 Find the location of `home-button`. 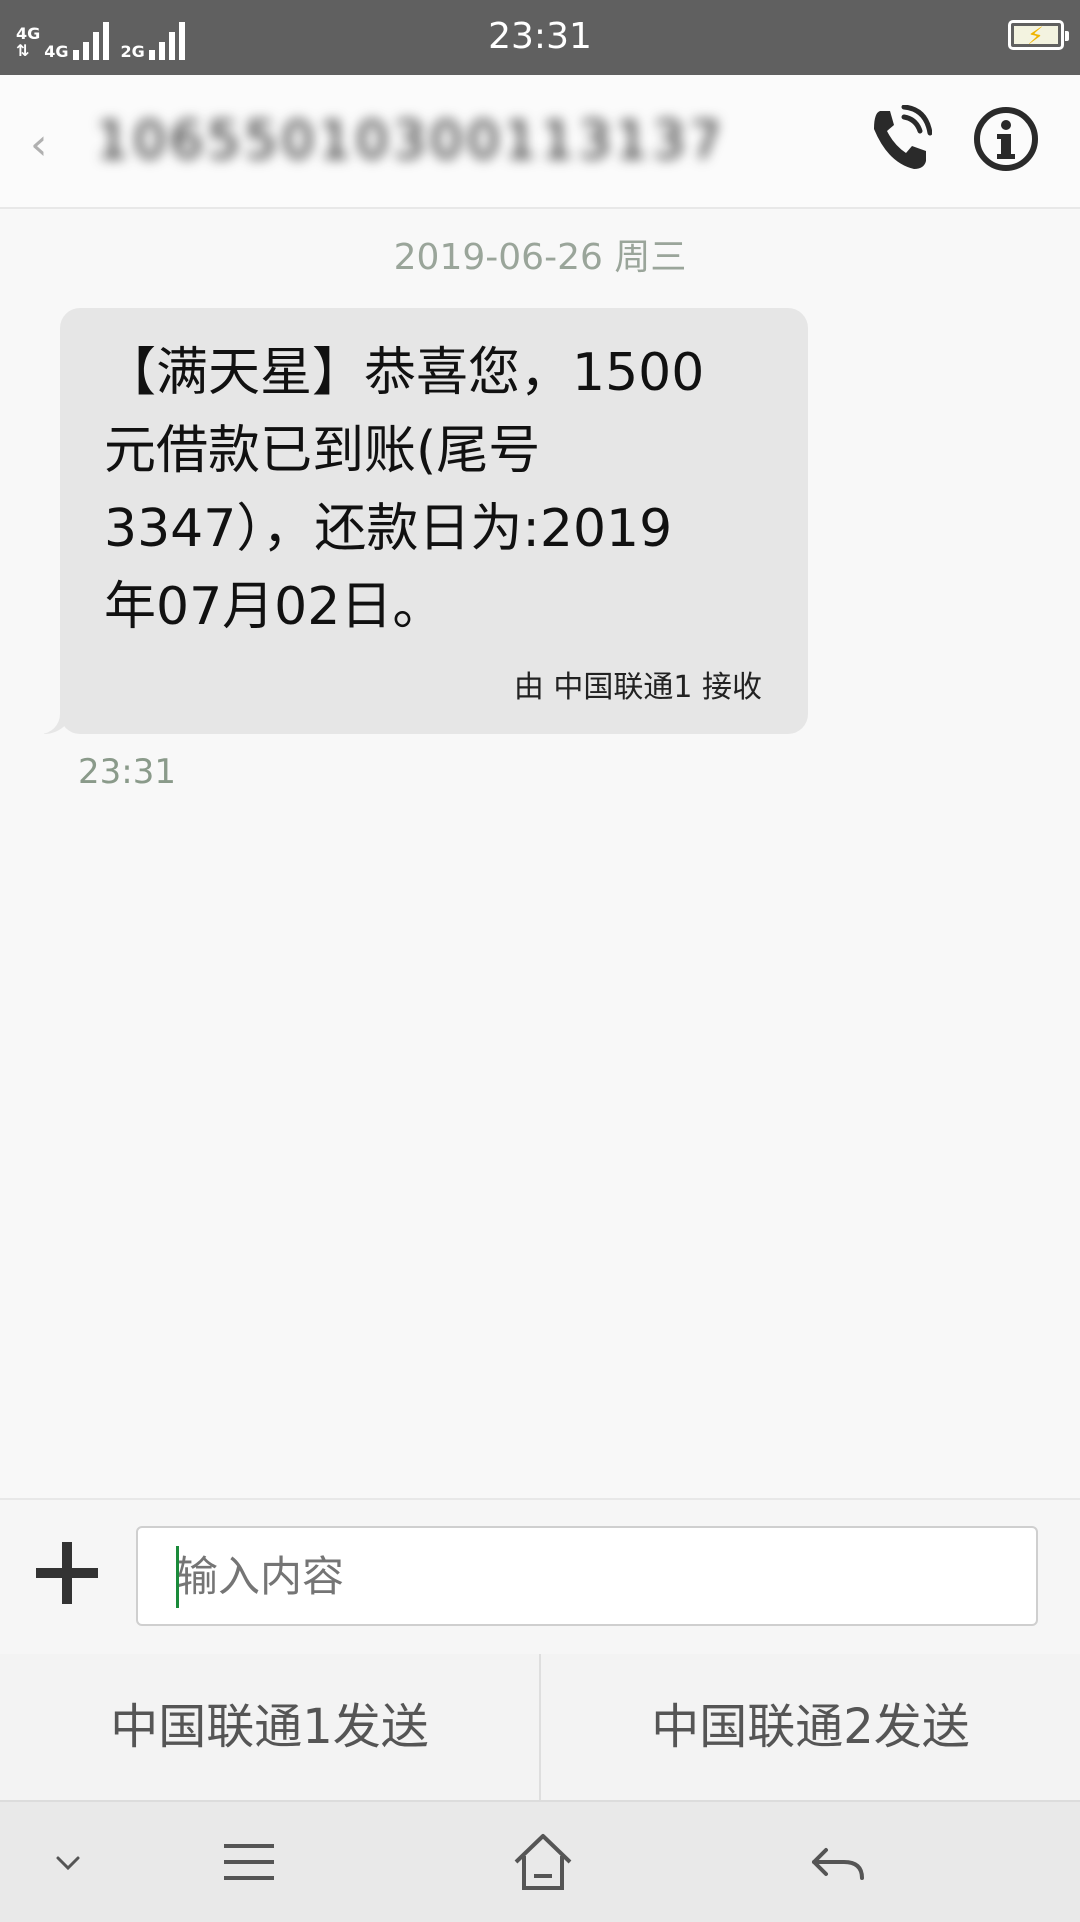

home-button is located at coordinates (543, 1862).